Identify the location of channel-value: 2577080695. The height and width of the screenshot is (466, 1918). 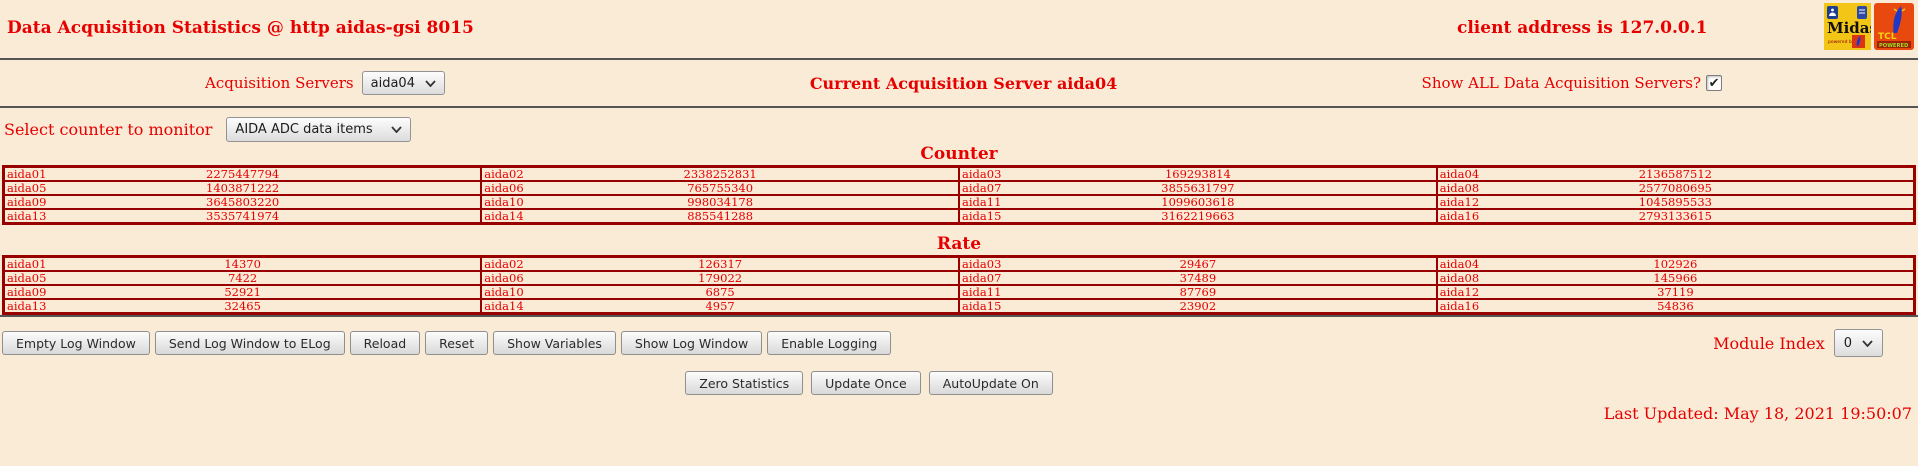
(1675, 188).